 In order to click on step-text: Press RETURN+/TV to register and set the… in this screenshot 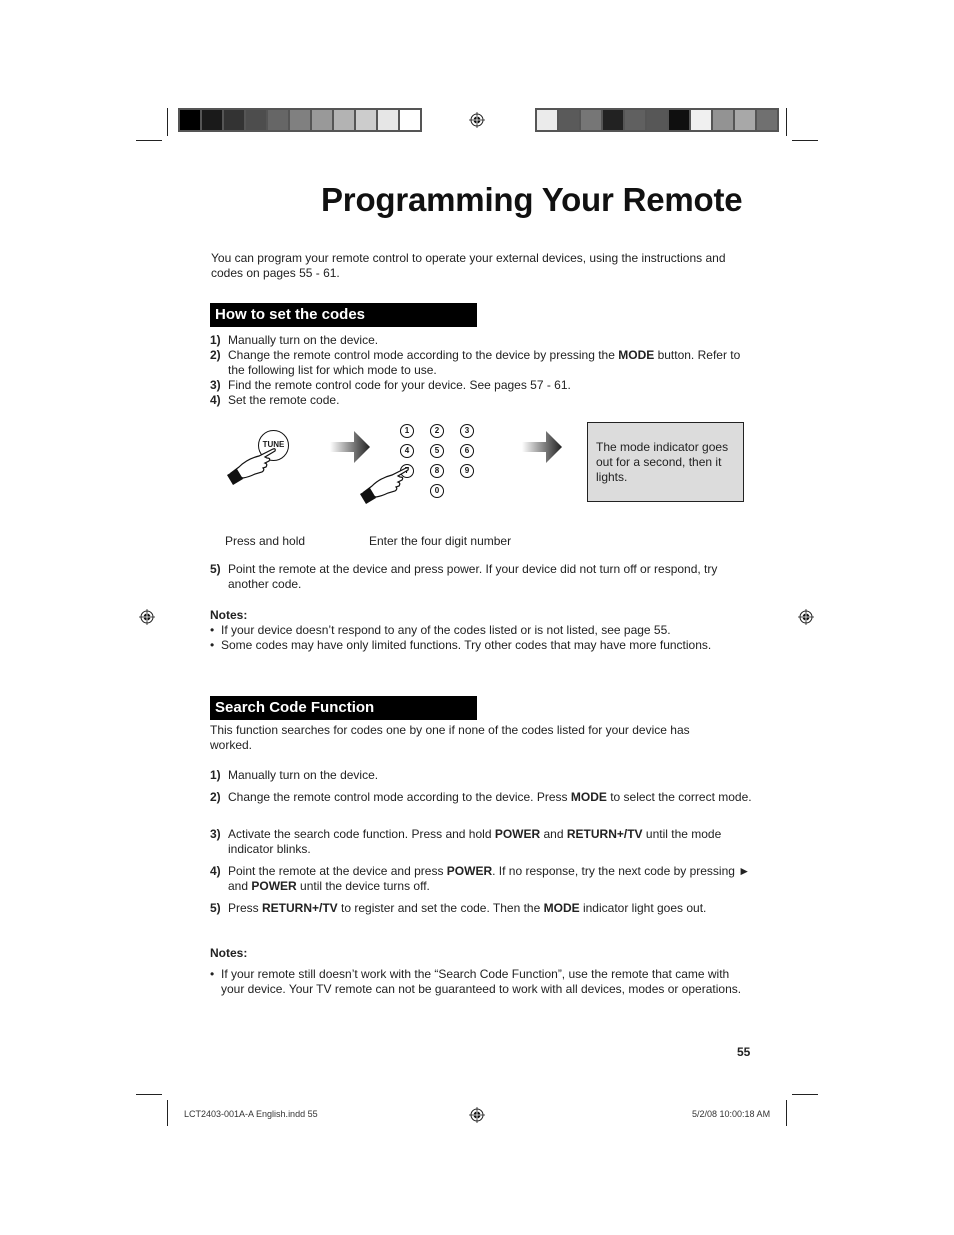, I will do `click(467, 908)`.